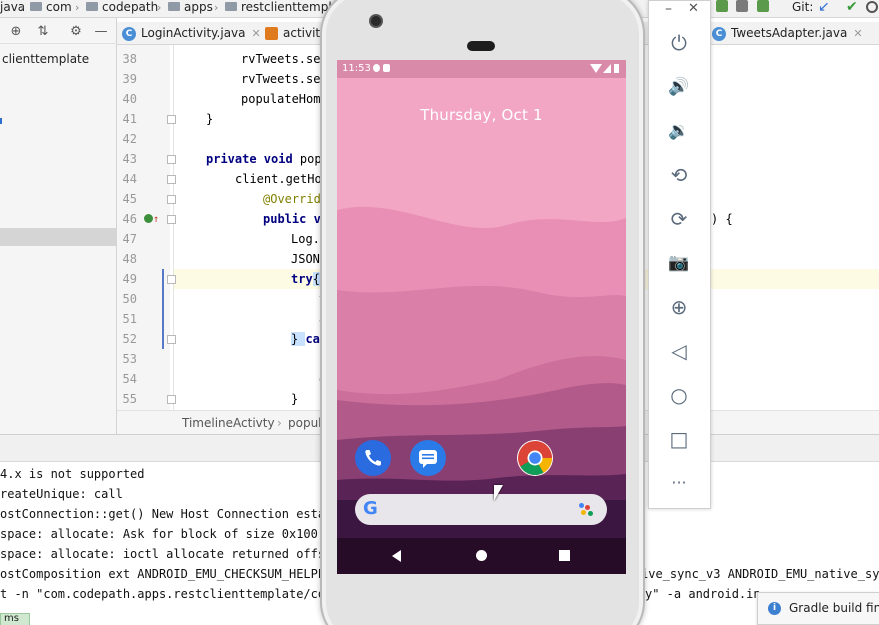 The image size is (879, 625). What do you see at coordinates (760, 574) in the screenshot?
I see `log-line-tail: ive_sync_v3 ANDROID_EMU_native_syn` at bounding box center [760, 574].